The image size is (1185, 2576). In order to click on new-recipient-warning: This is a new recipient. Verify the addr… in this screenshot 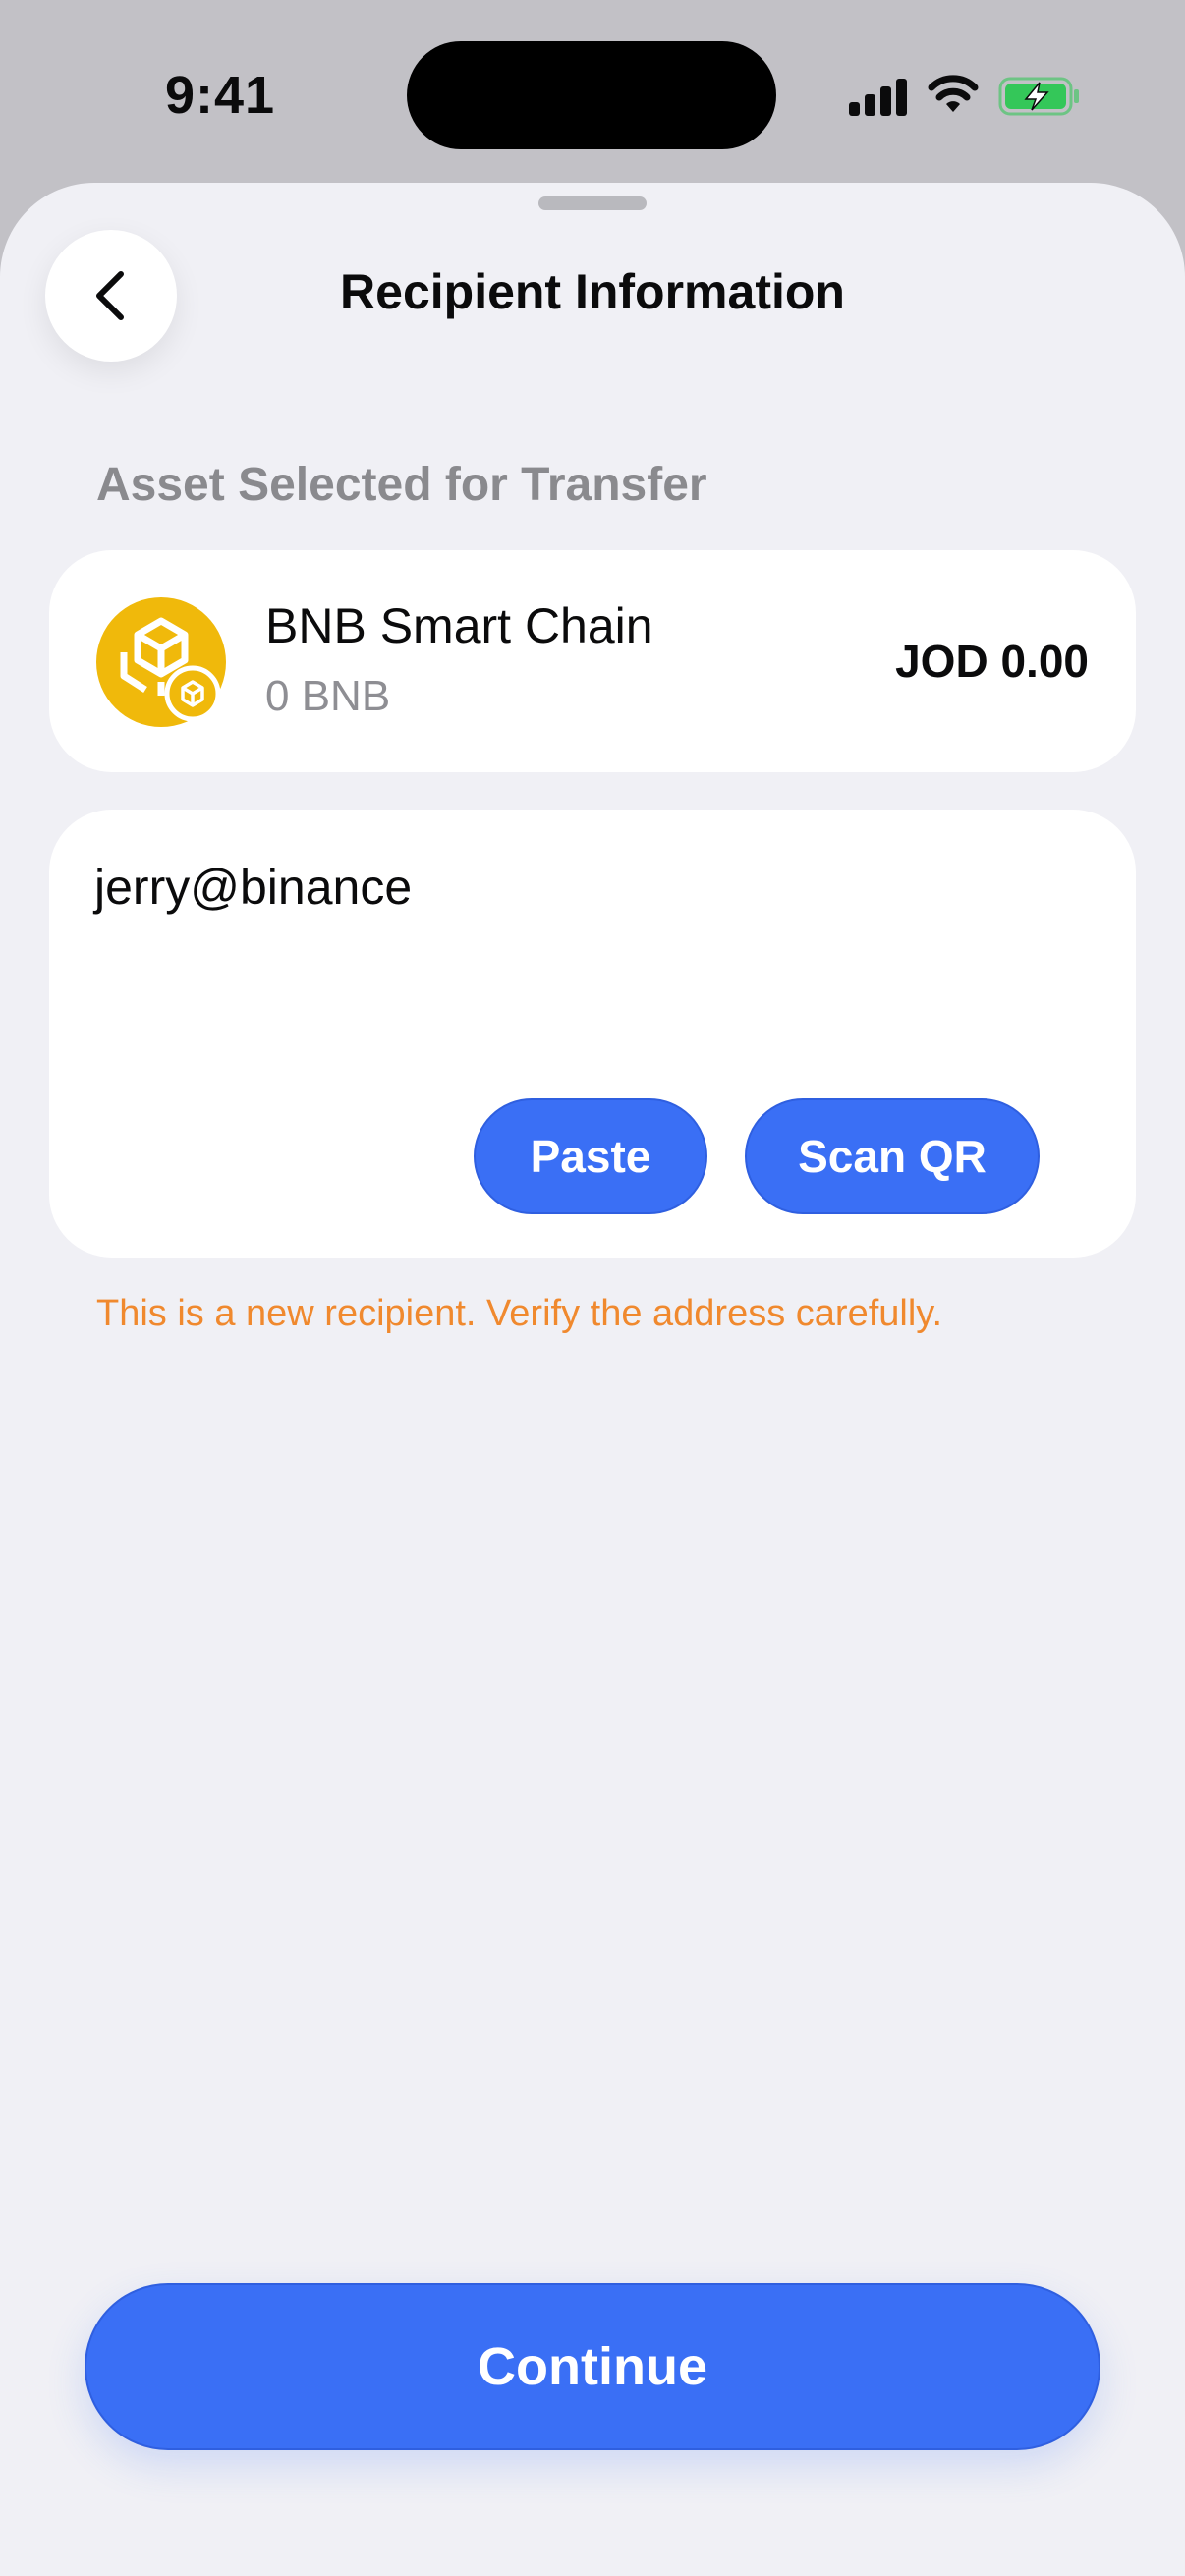, I will do `click(519, 1313)`.